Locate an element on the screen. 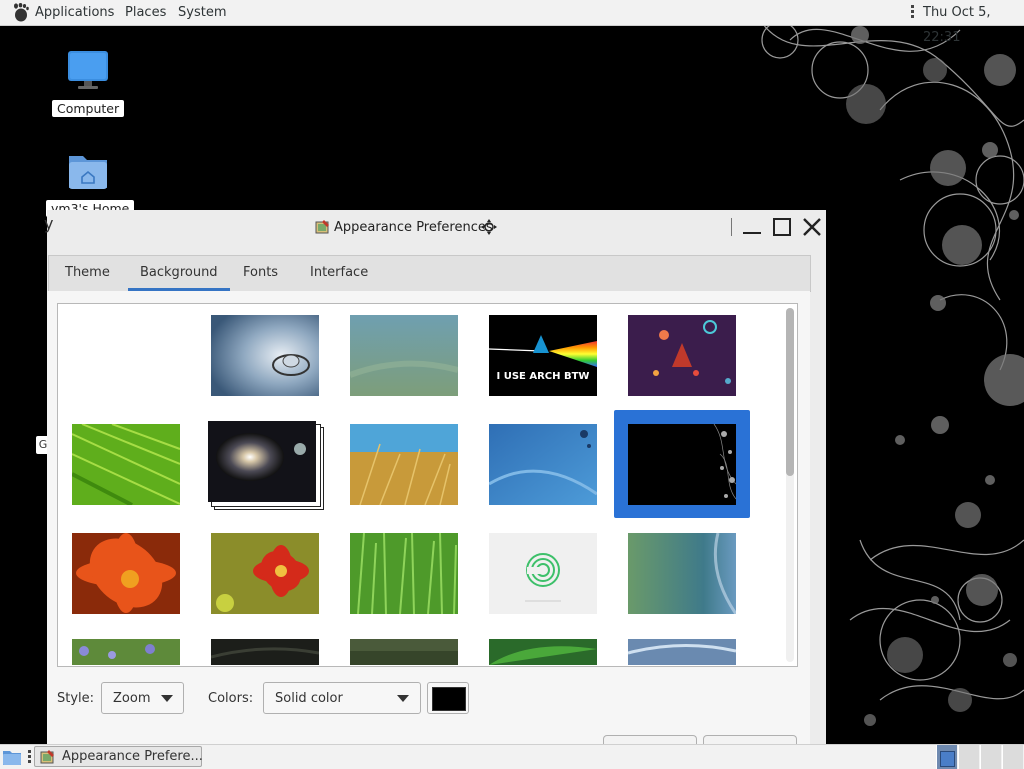  titlebar-fragment: y is located at coordinates (49, 223).